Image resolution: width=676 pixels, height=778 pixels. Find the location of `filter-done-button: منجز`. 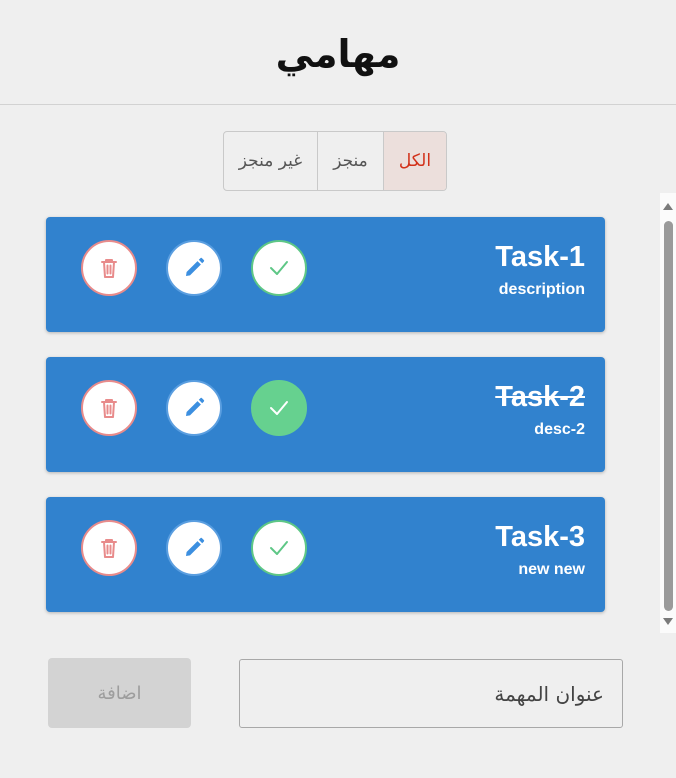

filter-done-button: منجز is located at coordinates (351, 161).